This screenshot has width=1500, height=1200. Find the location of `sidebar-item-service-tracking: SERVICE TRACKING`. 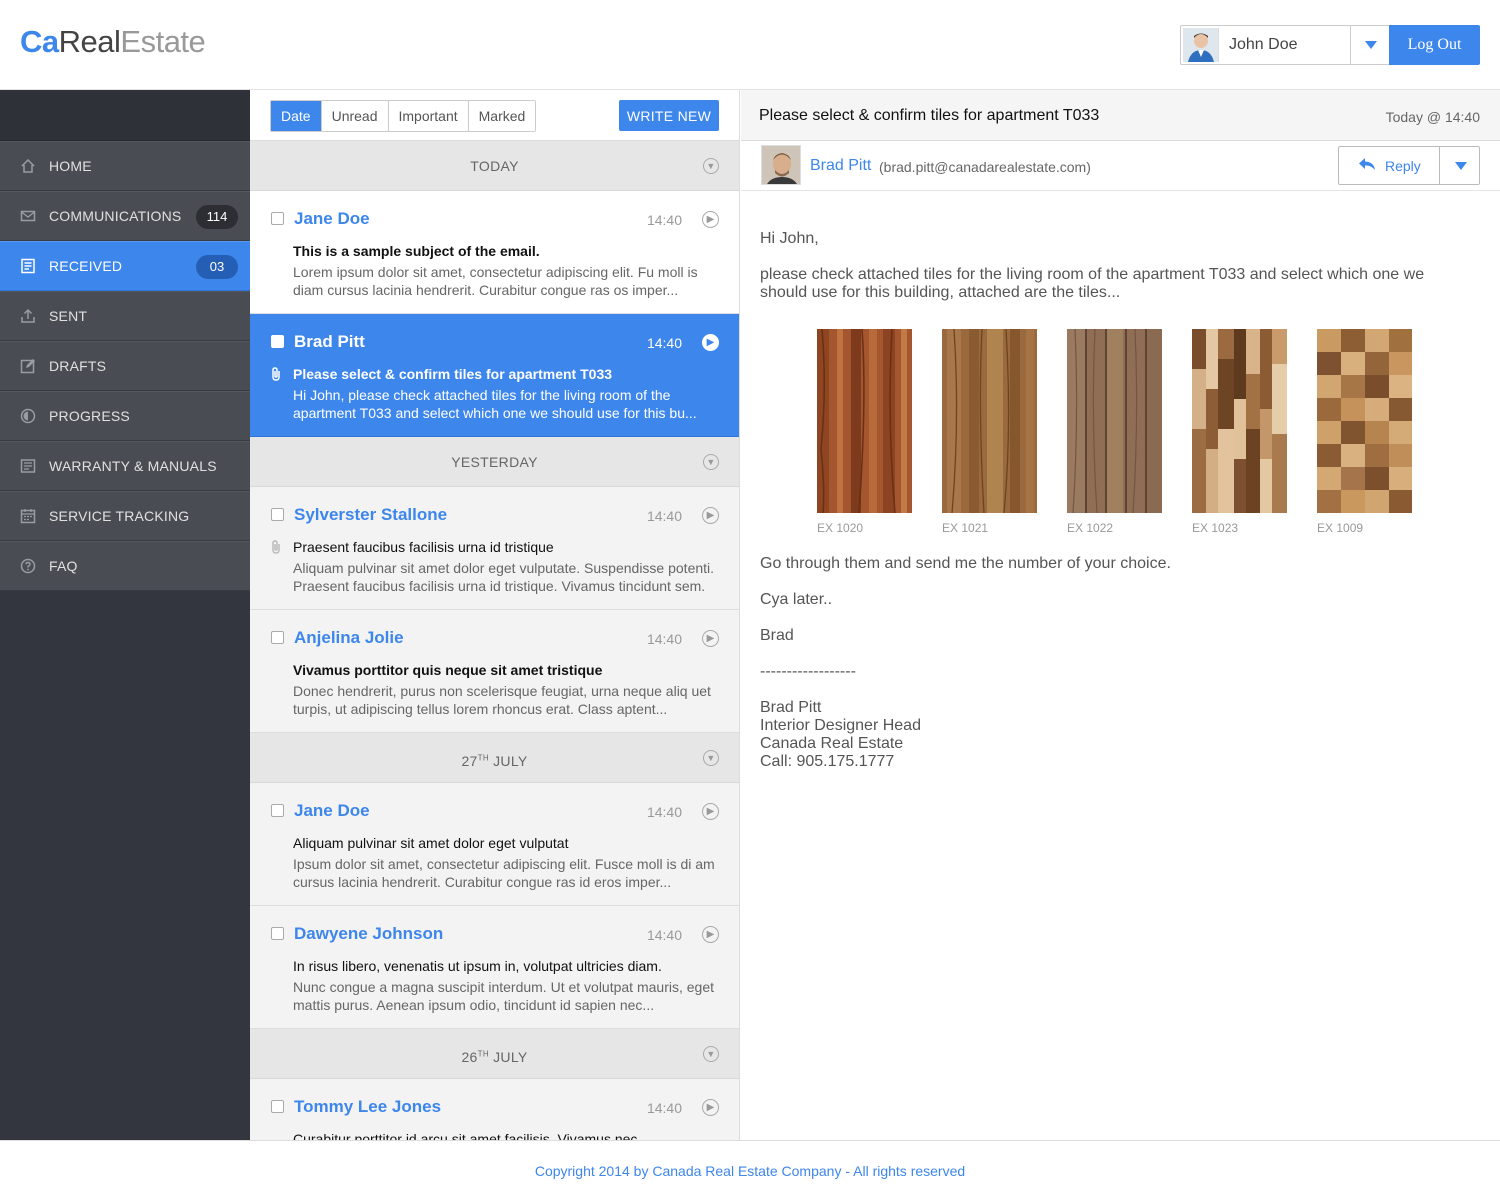

sidebar-item-service-tracking: SERVICE TRACKING is located at coordinates (125, 516).